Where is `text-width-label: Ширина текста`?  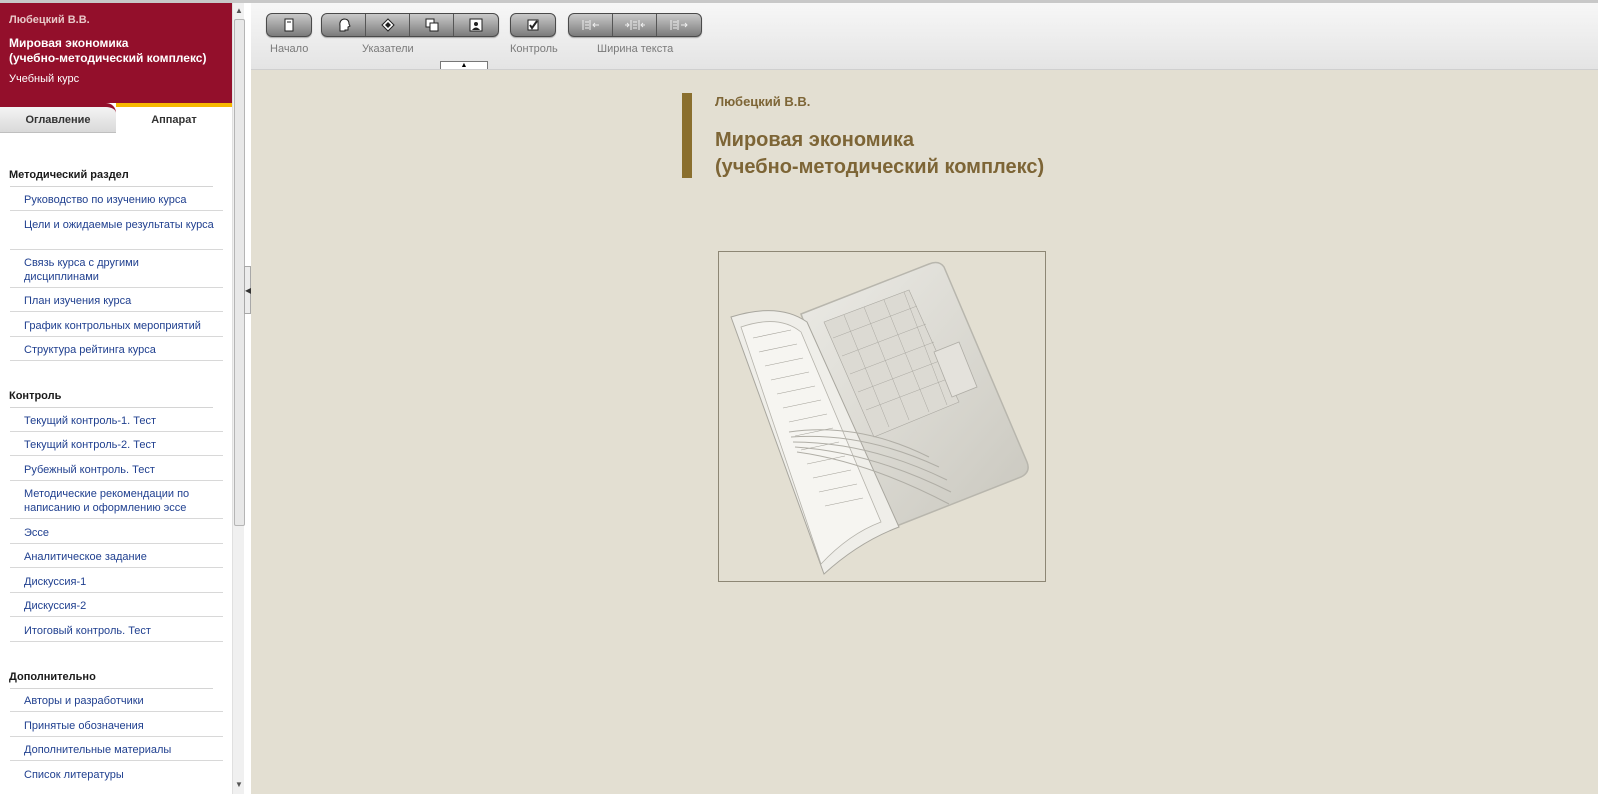
text-width-label: Ширина текста is located at coordinates (635, 49).